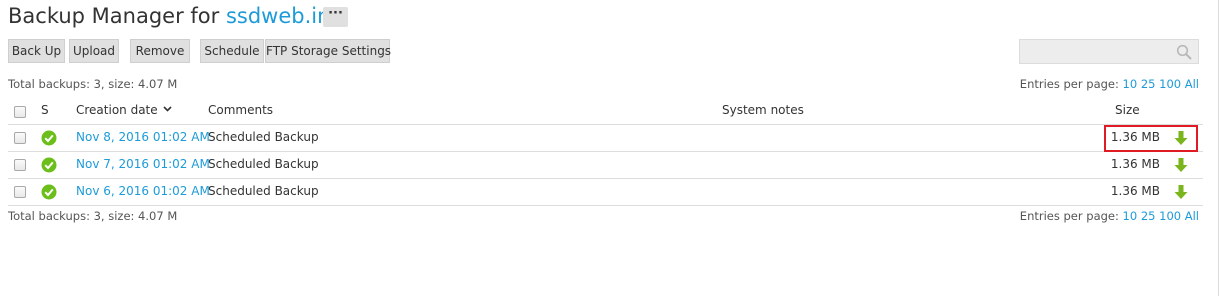 Image resolution: width=1219 pixels, height=296 pixels. I want to click on comments-column-header: Comments, so click(240, 110).